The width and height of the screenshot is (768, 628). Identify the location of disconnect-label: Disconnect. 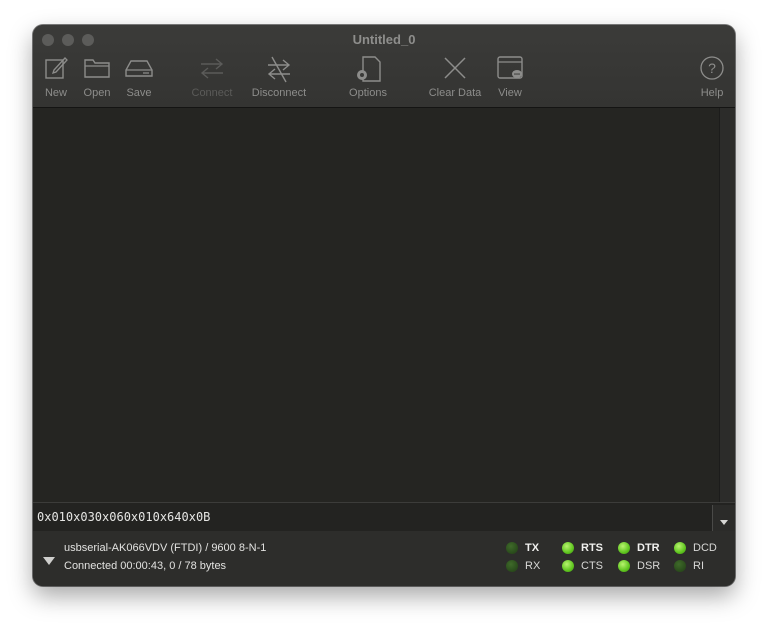
(279, 93).